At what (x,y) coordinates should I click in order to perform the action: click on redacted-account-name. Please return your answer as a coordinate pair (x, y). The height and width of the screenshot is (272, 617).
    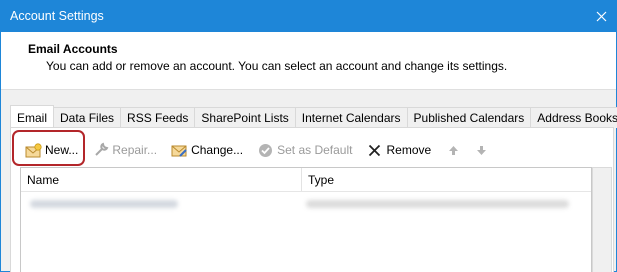
    Looking at the image, I should click on (104, 204).